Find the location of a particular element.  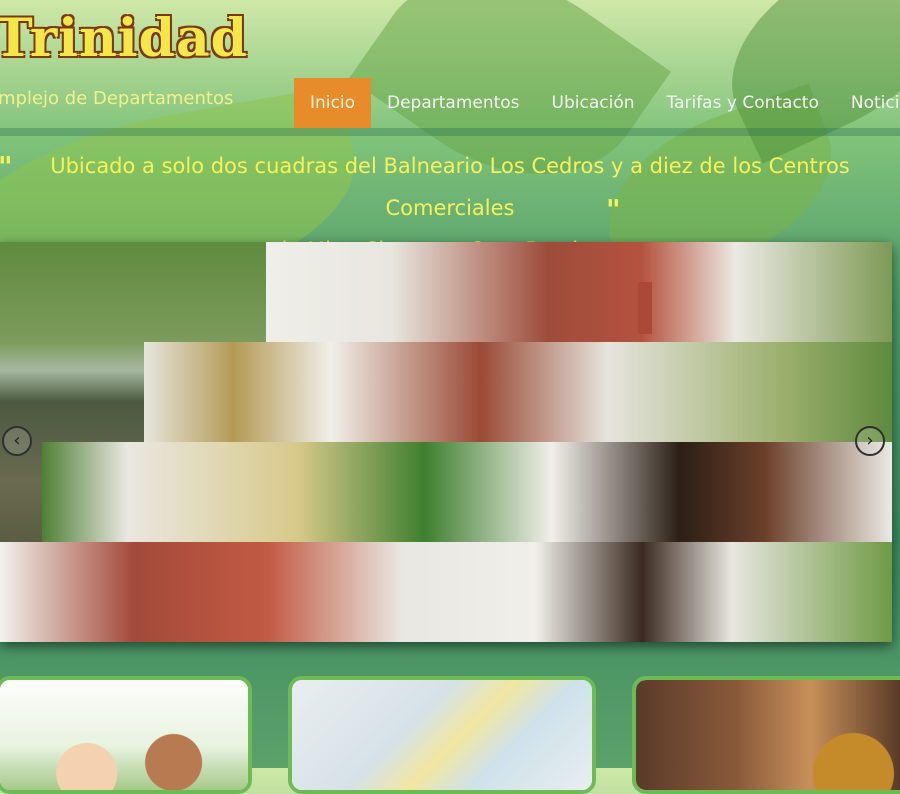

nav-item-ubicacion: Ubicación is located at coordinates (593, 103).